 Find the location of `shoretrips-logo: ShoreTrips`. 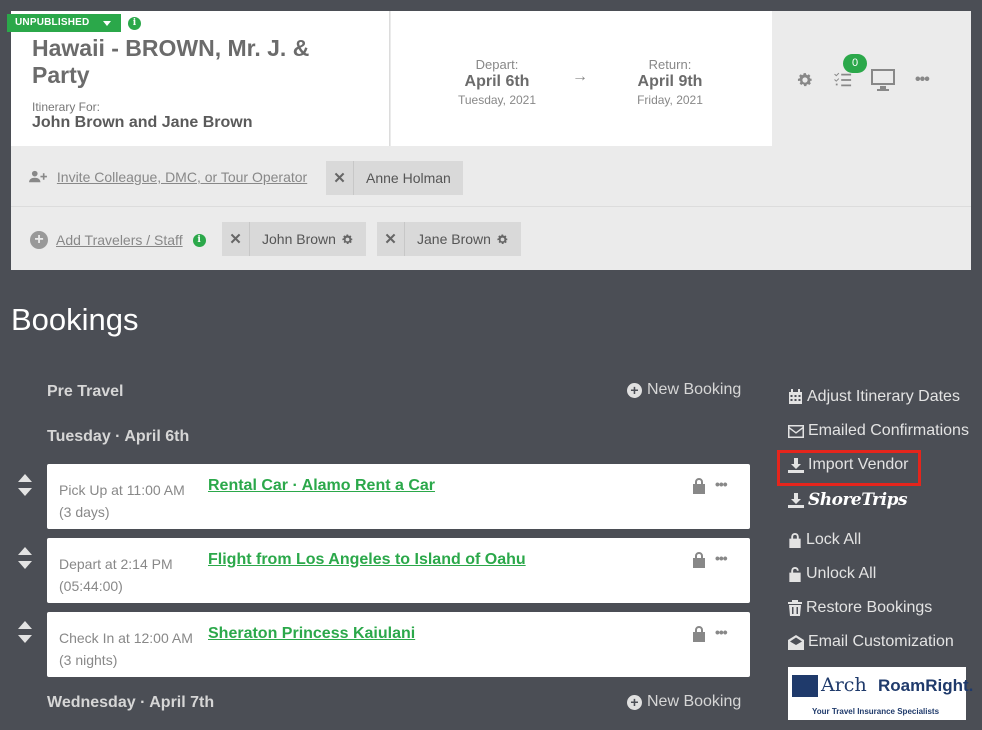

shoretrips-logo: ShoreTrips is located at coordinates (858, 500).